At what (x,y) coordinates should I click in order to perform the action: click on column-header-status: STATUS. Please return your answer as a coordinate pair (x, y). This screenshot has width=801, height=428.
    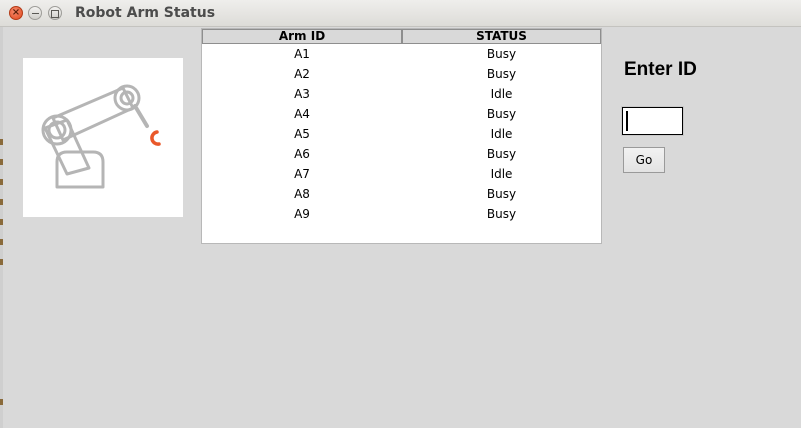
    Looking at the image, I should click on (501, 36).